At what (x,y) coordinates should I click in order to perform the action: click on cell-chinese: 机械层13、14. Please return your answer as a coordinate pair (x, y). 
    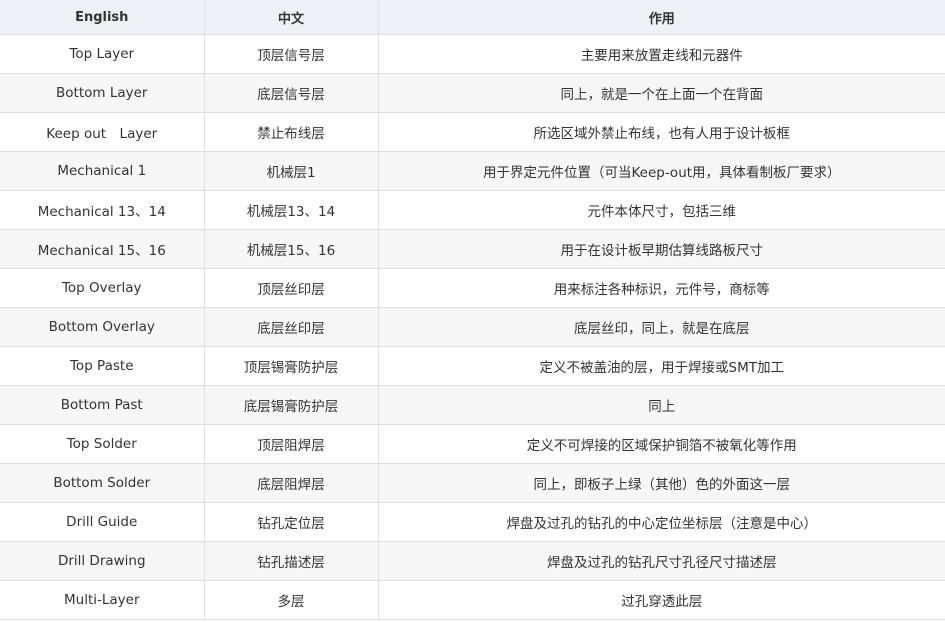
    Looking at the image, I should click on (291, 210).